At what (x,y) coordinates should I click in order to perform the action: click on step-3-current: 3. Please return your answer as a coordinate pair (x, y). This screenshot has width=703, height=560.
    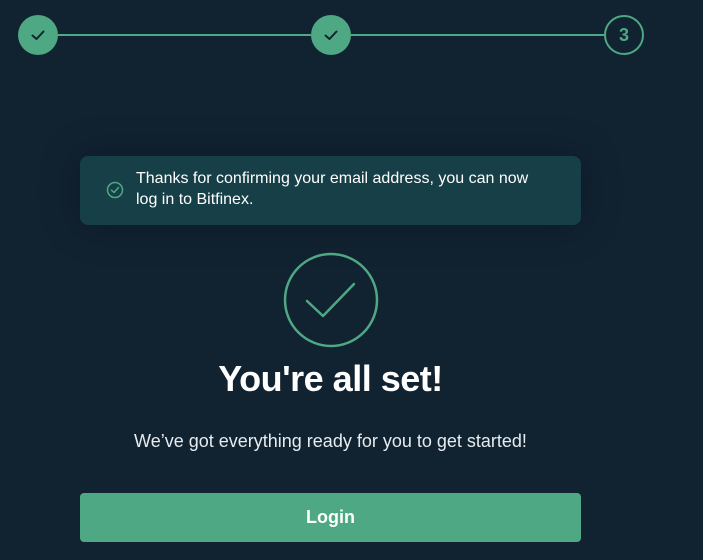
    Looking at the image, I should click on (624, 35).